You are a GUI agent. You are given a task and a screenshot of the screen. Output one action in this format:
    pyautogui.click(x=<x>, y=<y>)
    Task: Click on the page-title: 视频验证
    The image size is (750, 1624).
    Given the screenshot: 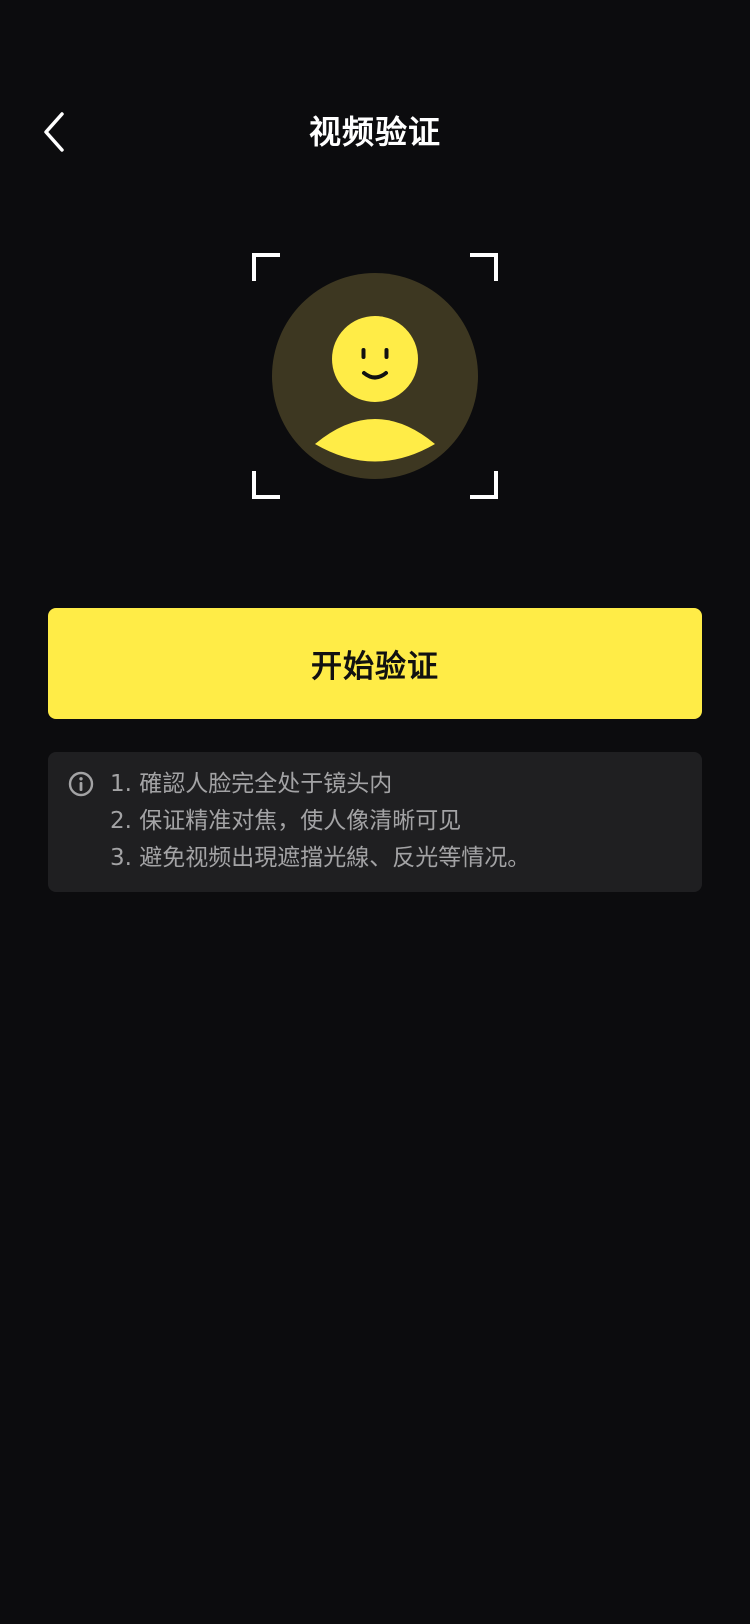 What is the action you would take?
    pyautogui.click(x=374, y=132)
    